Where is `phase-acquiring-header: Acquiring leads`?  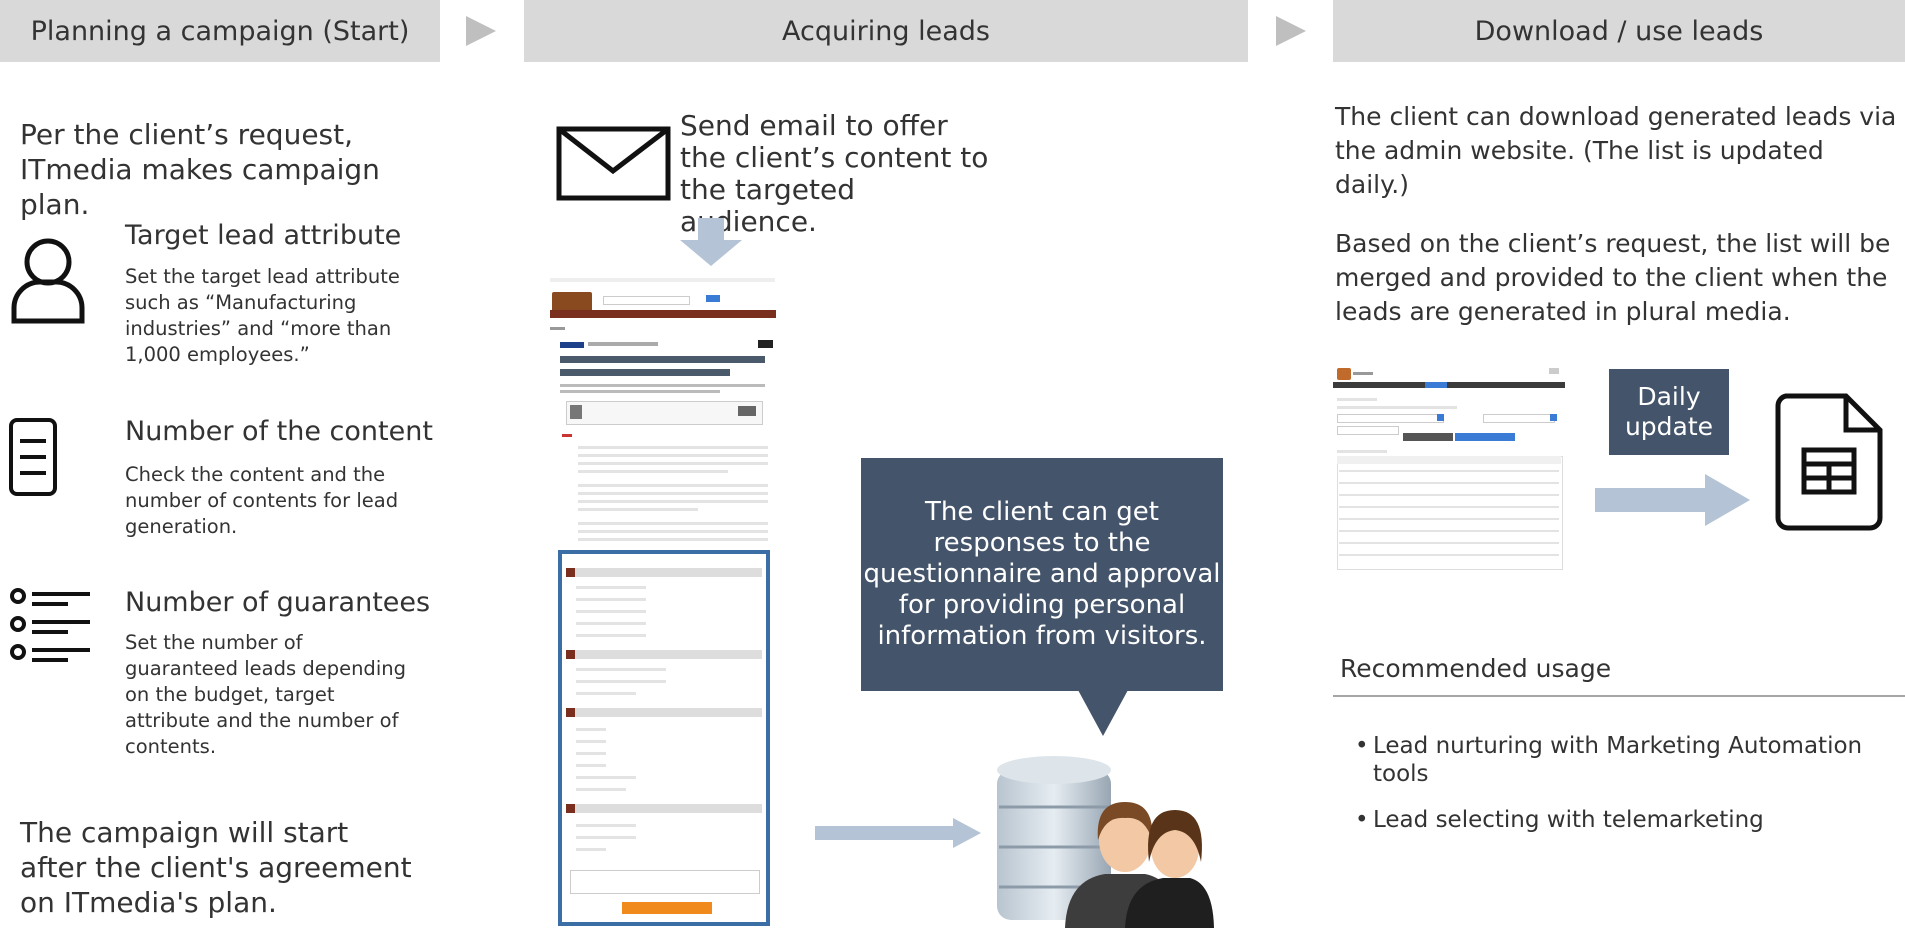
phase-acquiring-header: Acquiring leads is located at coordinates (886, 31).